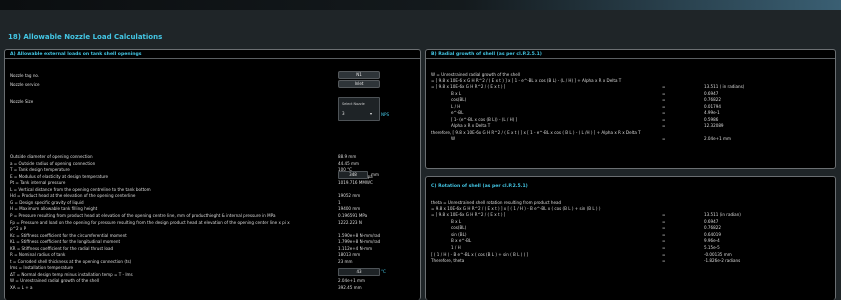  I want to click on rotation-factor: = [ 9.8 x 10E-6x G H R^2 / ( E x t ) ], so click(468, 214).